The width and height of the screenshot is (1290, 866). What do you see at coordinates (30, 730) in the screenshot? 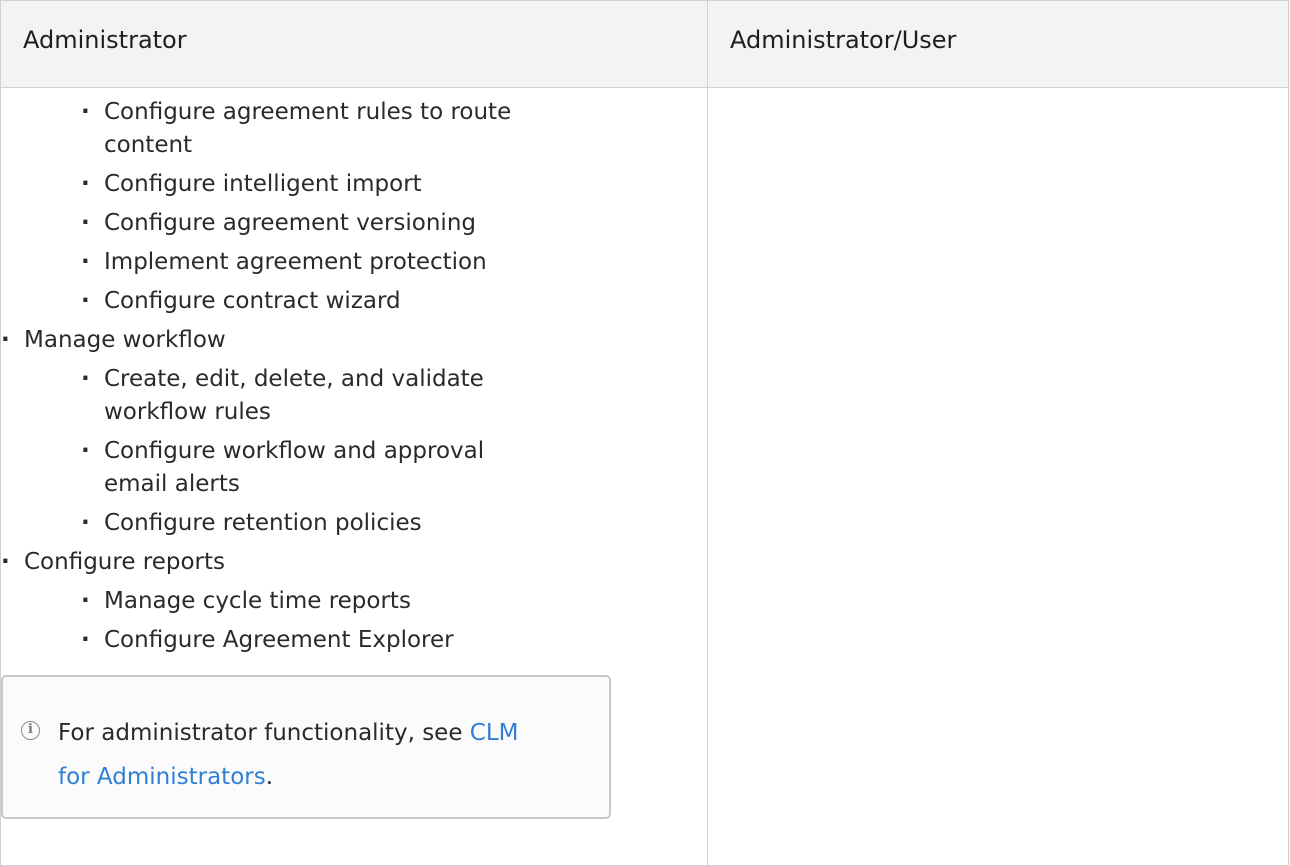
I see `info-circle-icon: i` at bounding box center [30, 730].